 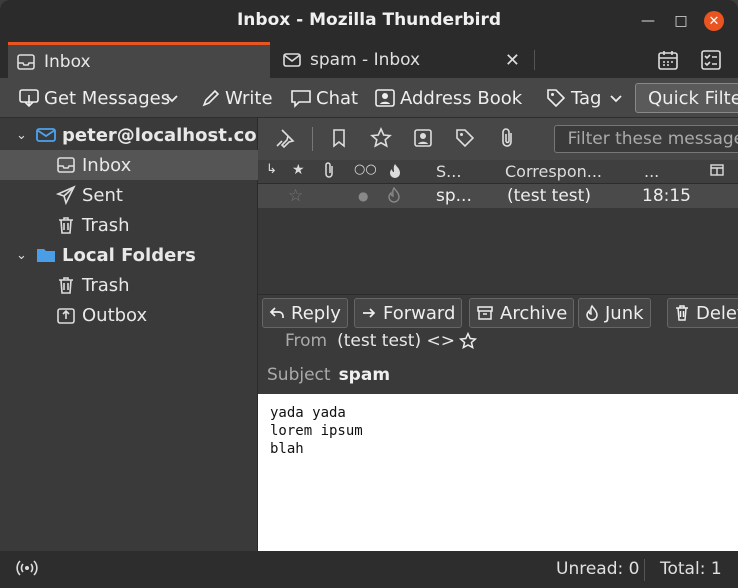 I want to click on delete-label: Delete, so click(x=717, y=313).